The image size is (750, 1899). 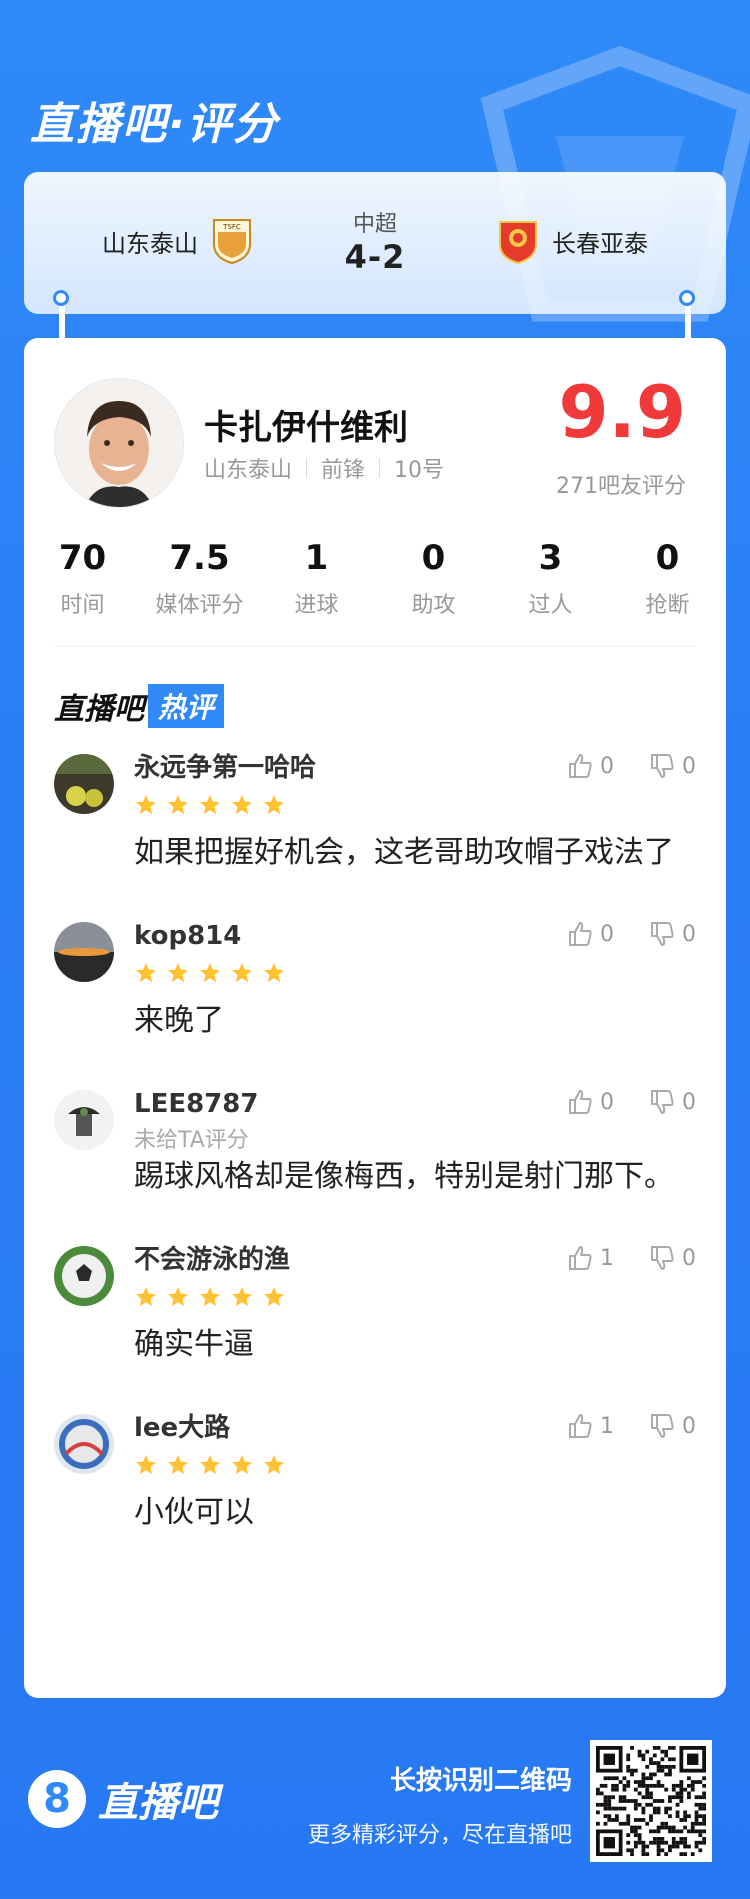 What do you see at coordinates (622, 412) in the screenshot?
I see `player-rating: 9.9` at bounding box center [622, 412].